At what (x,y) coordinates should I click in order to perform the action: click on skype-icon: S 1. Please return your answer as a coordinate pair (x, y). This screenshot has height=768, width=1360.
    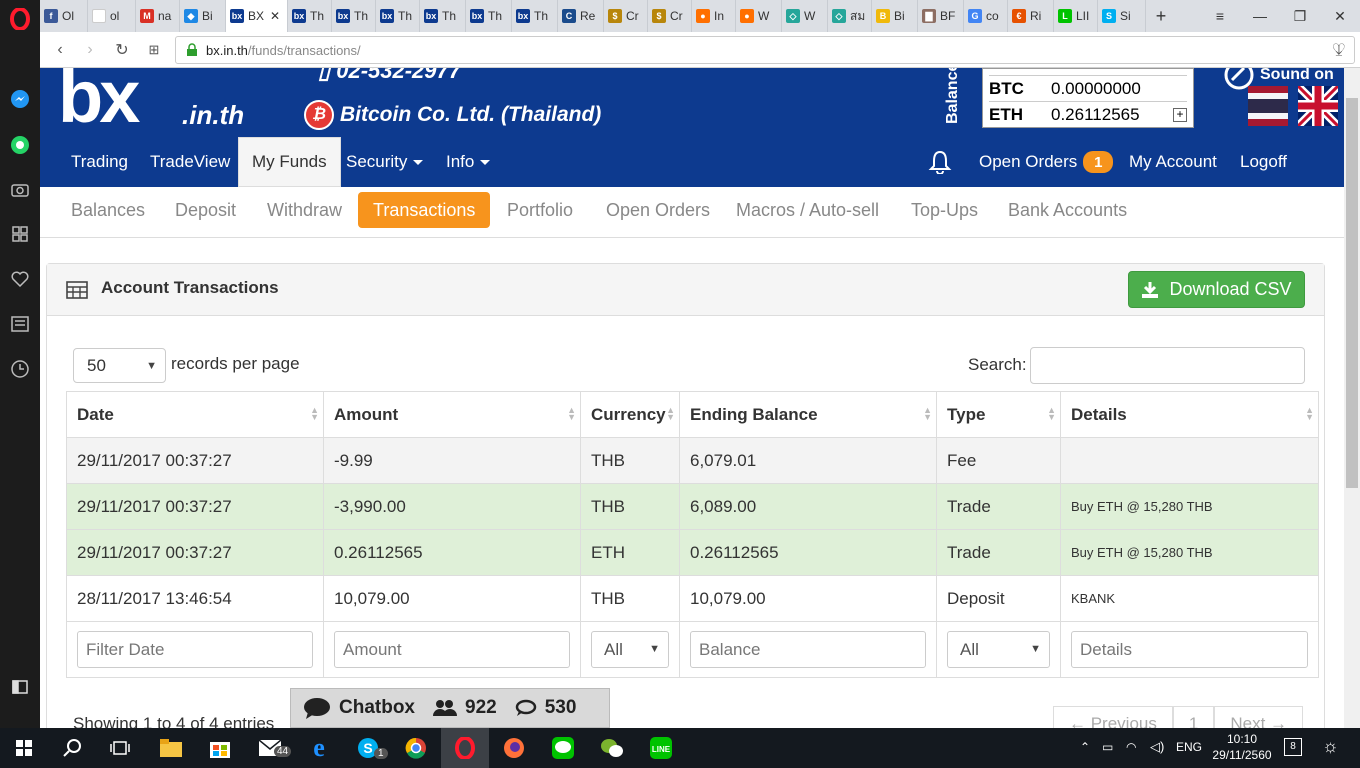
    Looking at the image, I should click on (368, 748).